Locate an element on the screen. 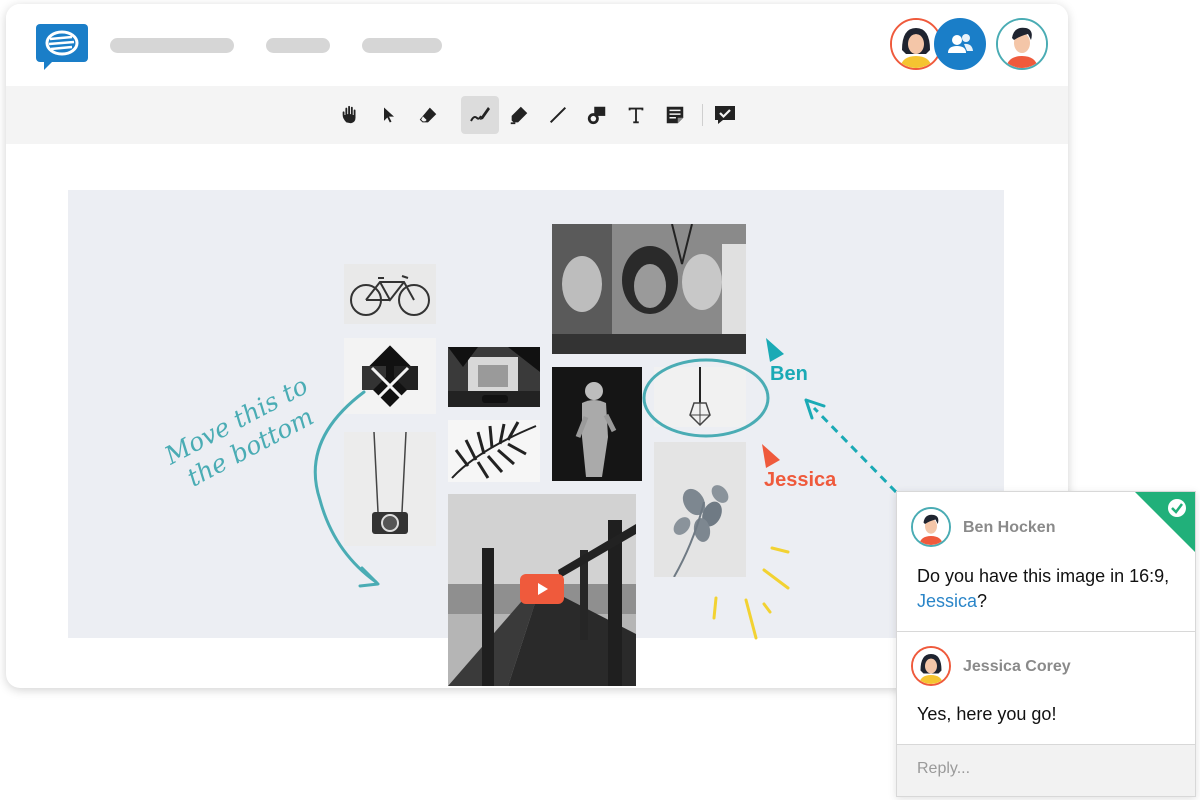 This screenshot has height=800, width=1200. comment-avatar-ben is located at coordinates (931, 527).